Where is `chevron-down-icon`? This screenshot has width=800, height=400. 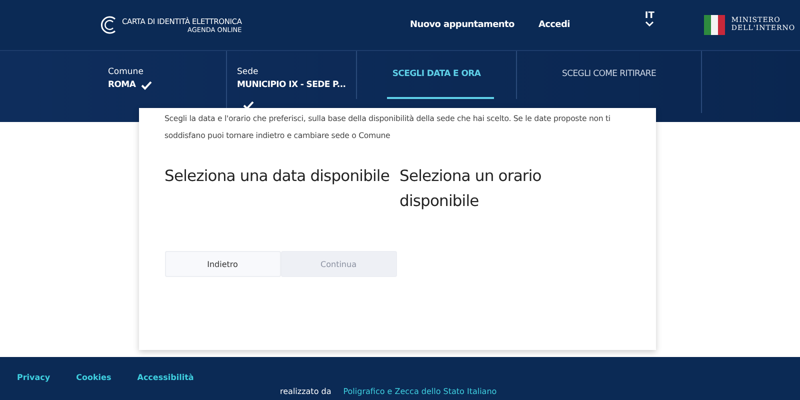 chevron-down-icon is located at coordinates (649, 24).